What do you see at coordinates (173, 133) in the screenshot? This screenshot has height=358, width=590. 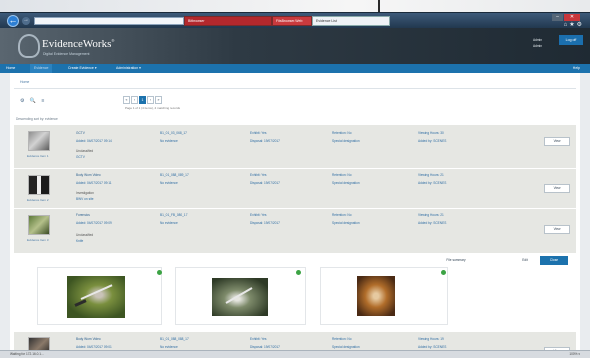 I see `record-code: B1_01_03_068_17` at bounding box center [173, 133].